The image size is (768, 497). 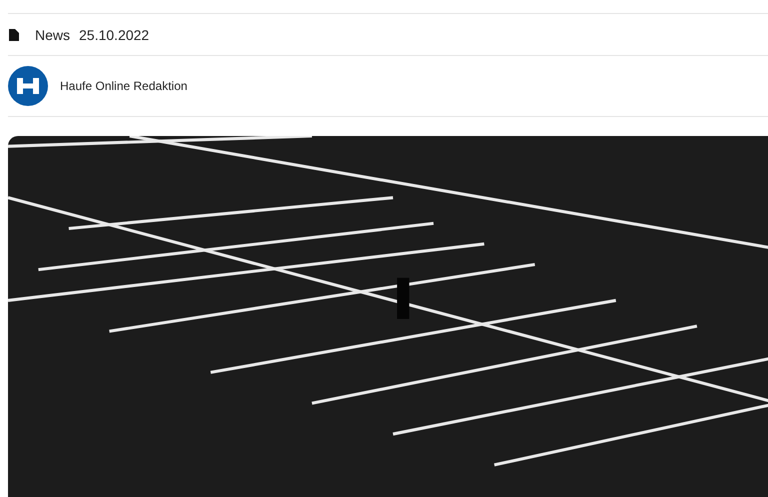 I want to click on author-name: Haufe Online Redaktion, so click(x=124, y=86).